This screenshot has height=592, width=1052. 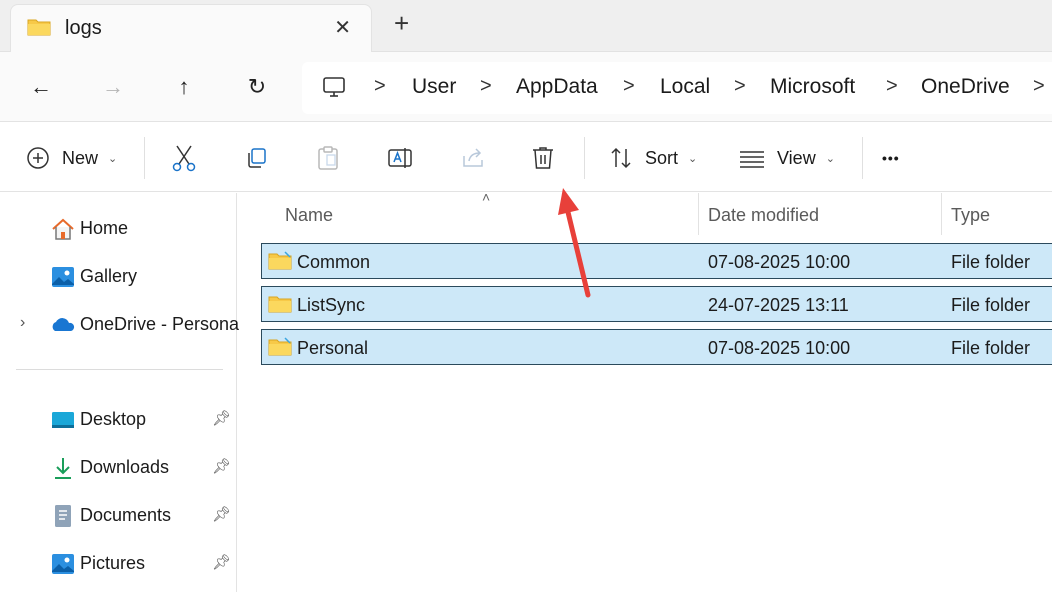 I want to click on file-name: Personal, so click(x=333, y=348).